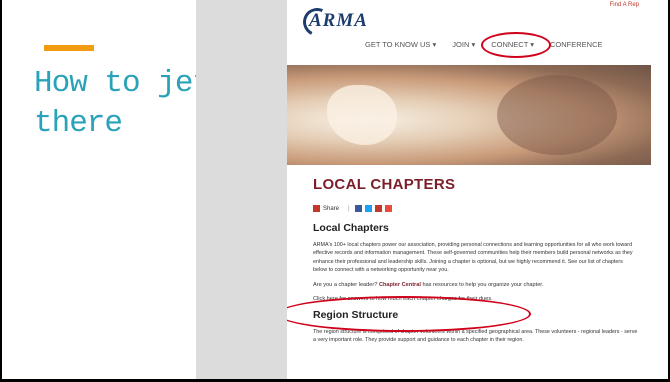 This screenshot has height=382, width=670. What do you see at coordinates (475, 208) in the screenshot?
I see `share-bar: Share |` at bounding box center [475, 208].